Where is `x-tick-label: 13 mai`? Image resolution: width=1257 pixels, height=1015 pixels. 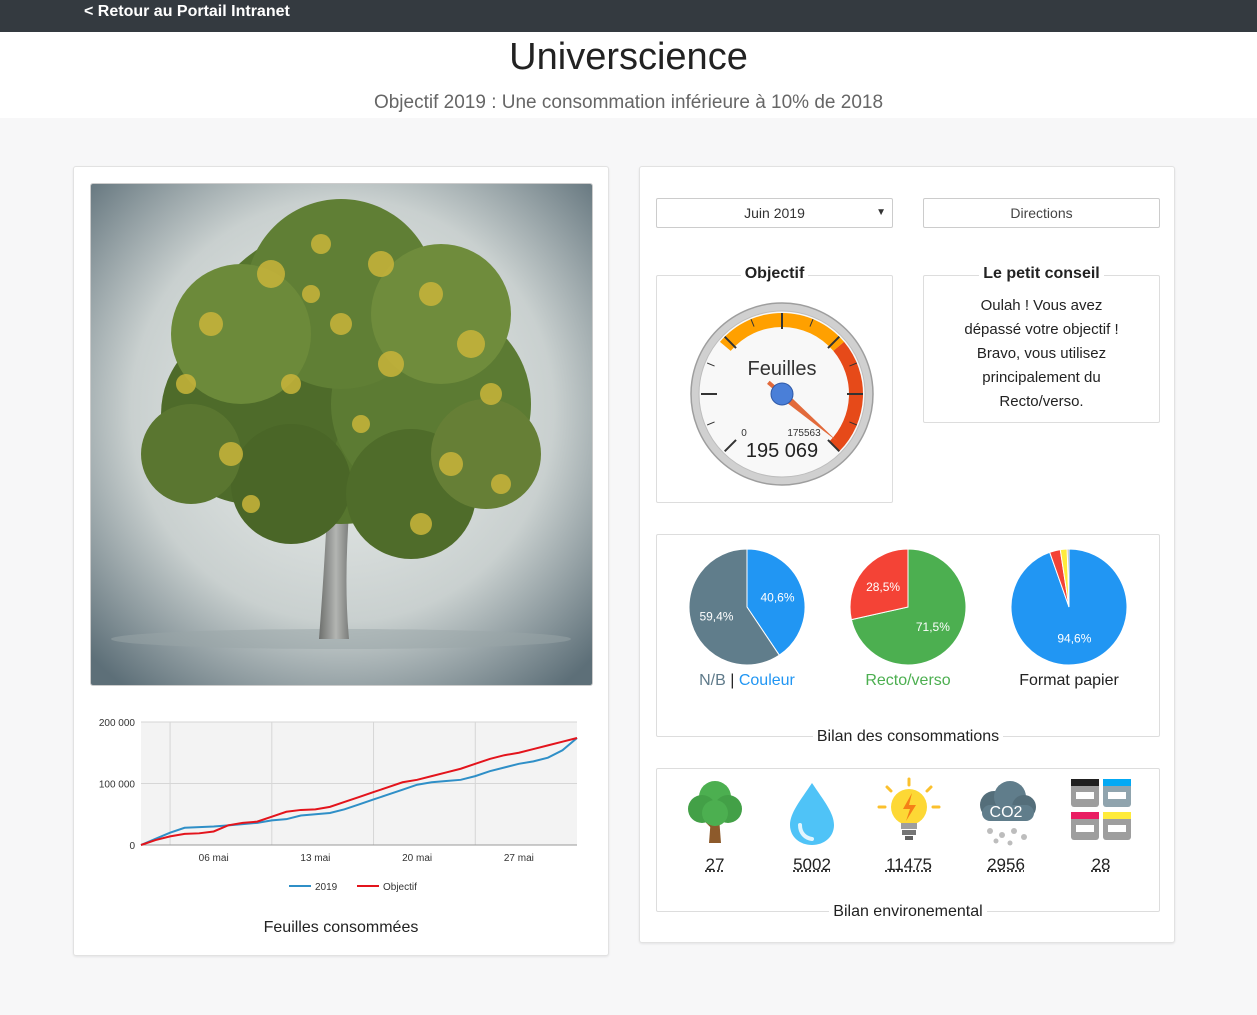
x-tick-label: 13 mai is located at coordinates (315, 858).